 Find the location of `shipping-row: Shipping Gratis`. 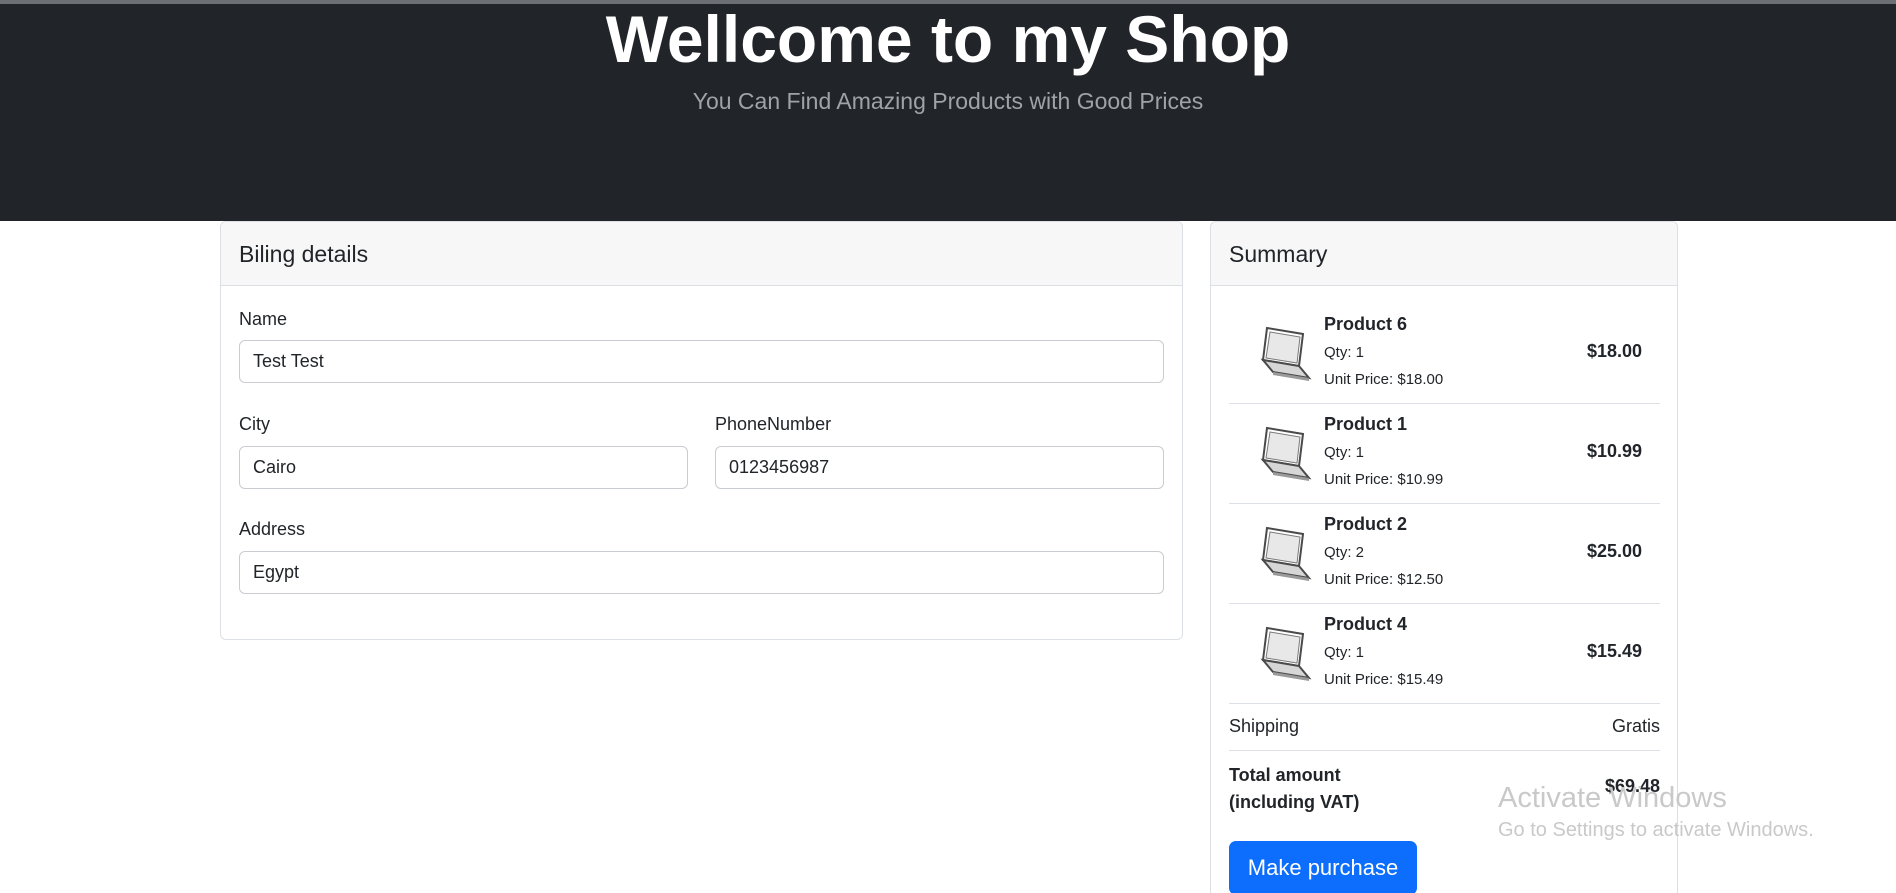

shipping-row: Shipping Gratis is located at coordinates (1444, 727).